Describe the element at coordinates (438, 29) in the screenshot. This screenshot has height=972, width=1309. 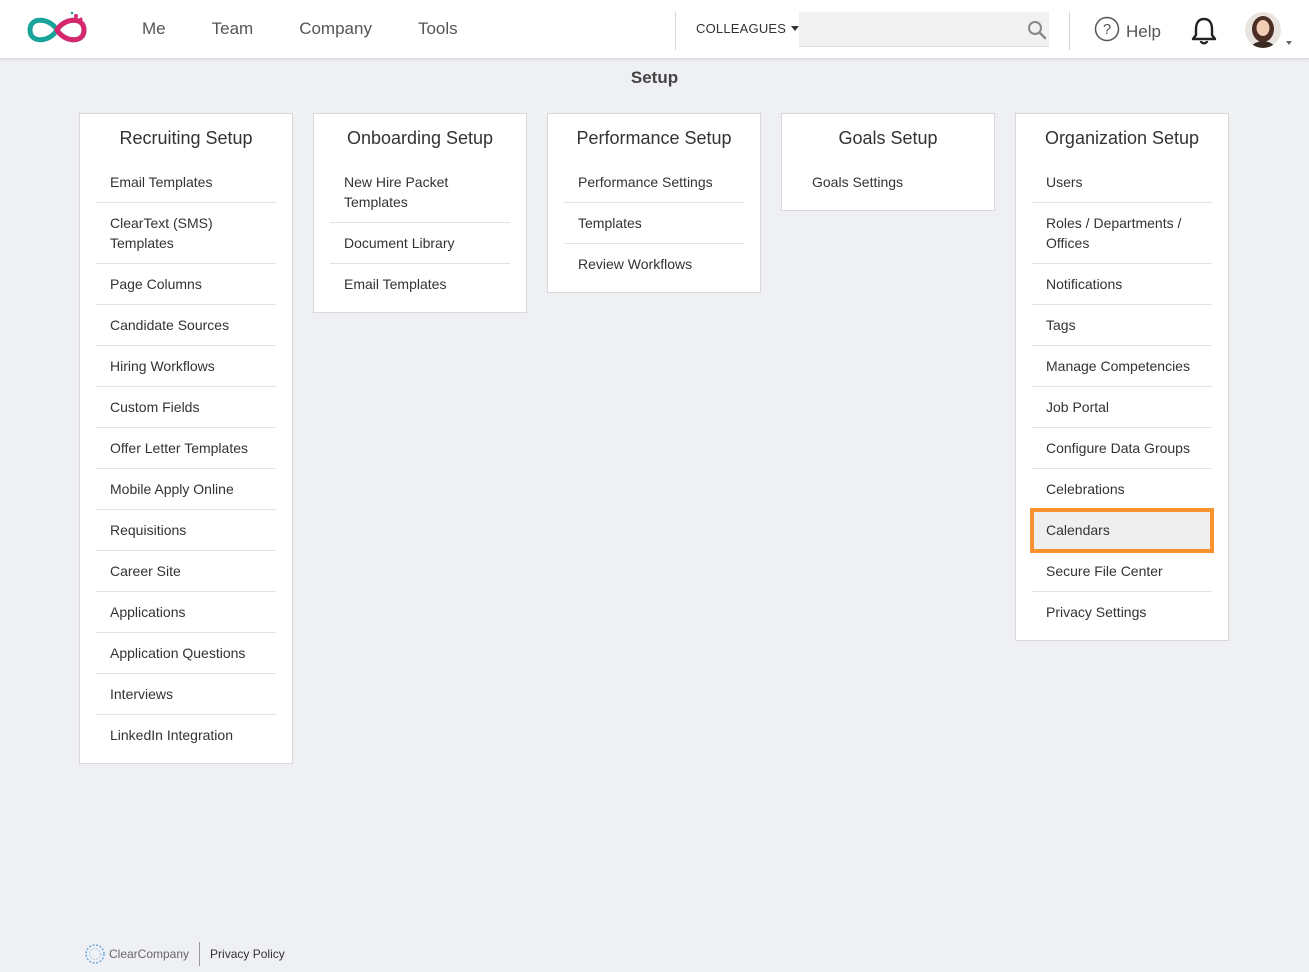
I see `nav-tools: Tools` at that location.